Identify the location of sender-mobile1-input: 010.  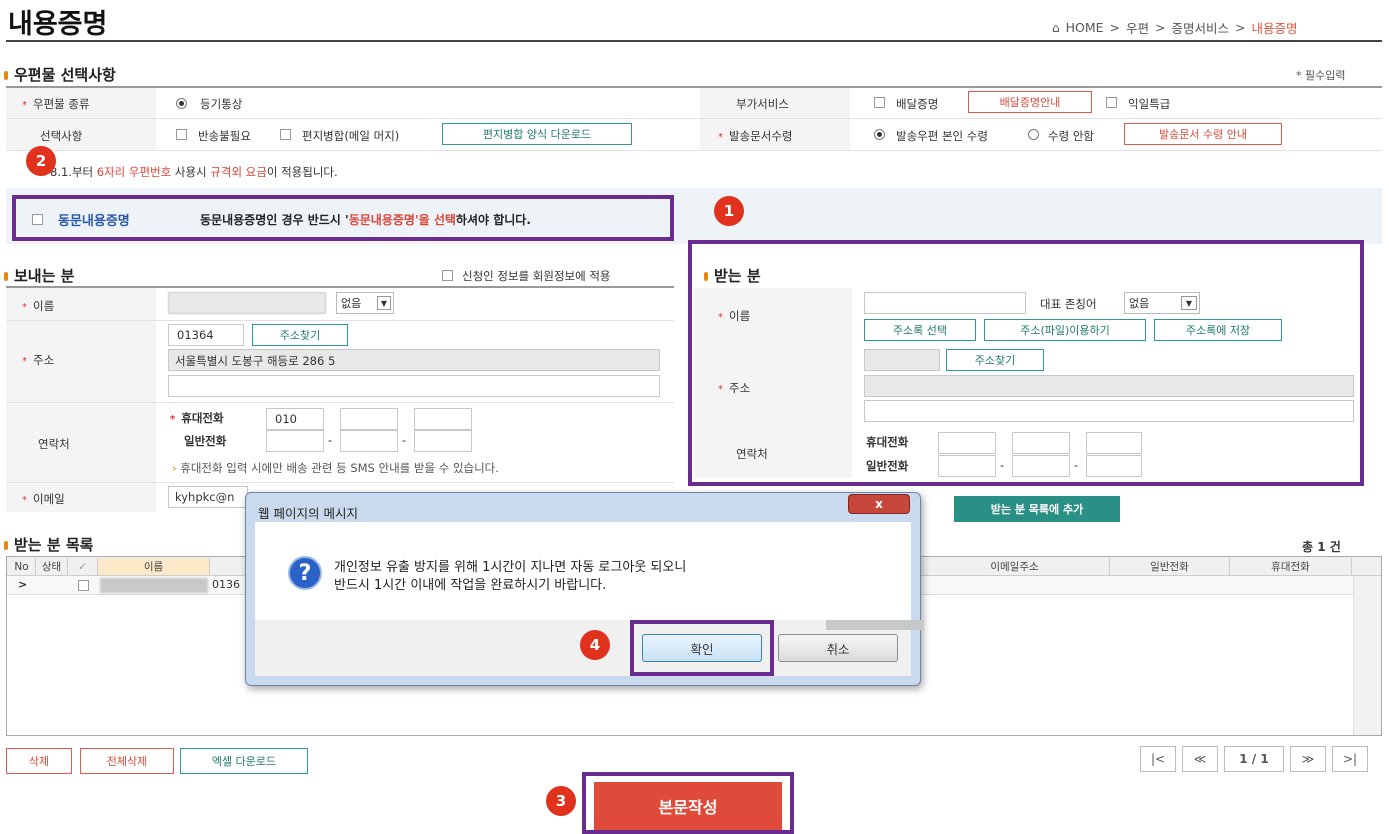
(295, 419).